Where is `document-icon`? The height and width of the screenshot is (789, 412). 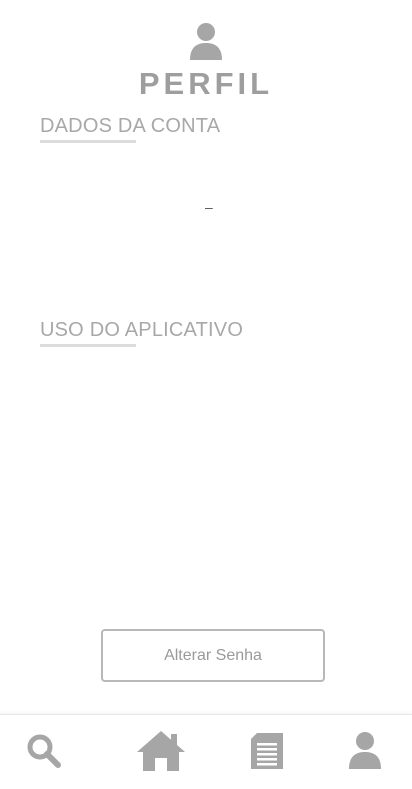 document-icon is located at coordinates (267, 751).